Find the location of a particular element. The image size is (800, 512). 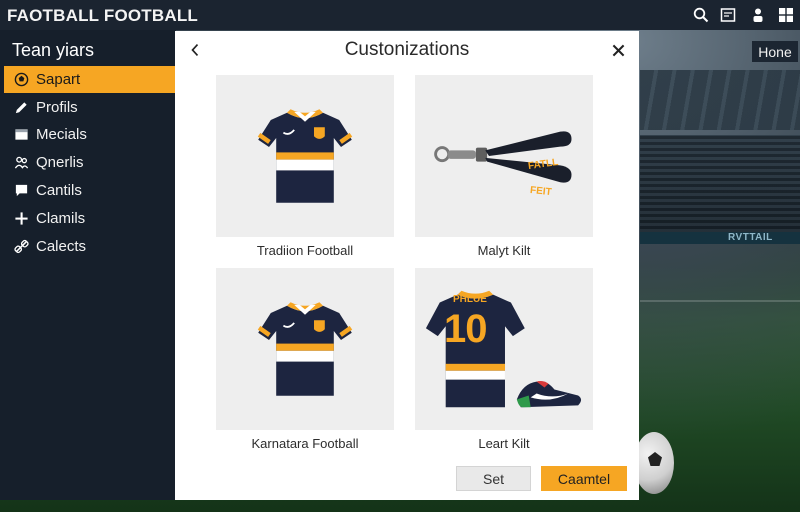

modal-title: Custonizations is located at coordinates (407, 49).